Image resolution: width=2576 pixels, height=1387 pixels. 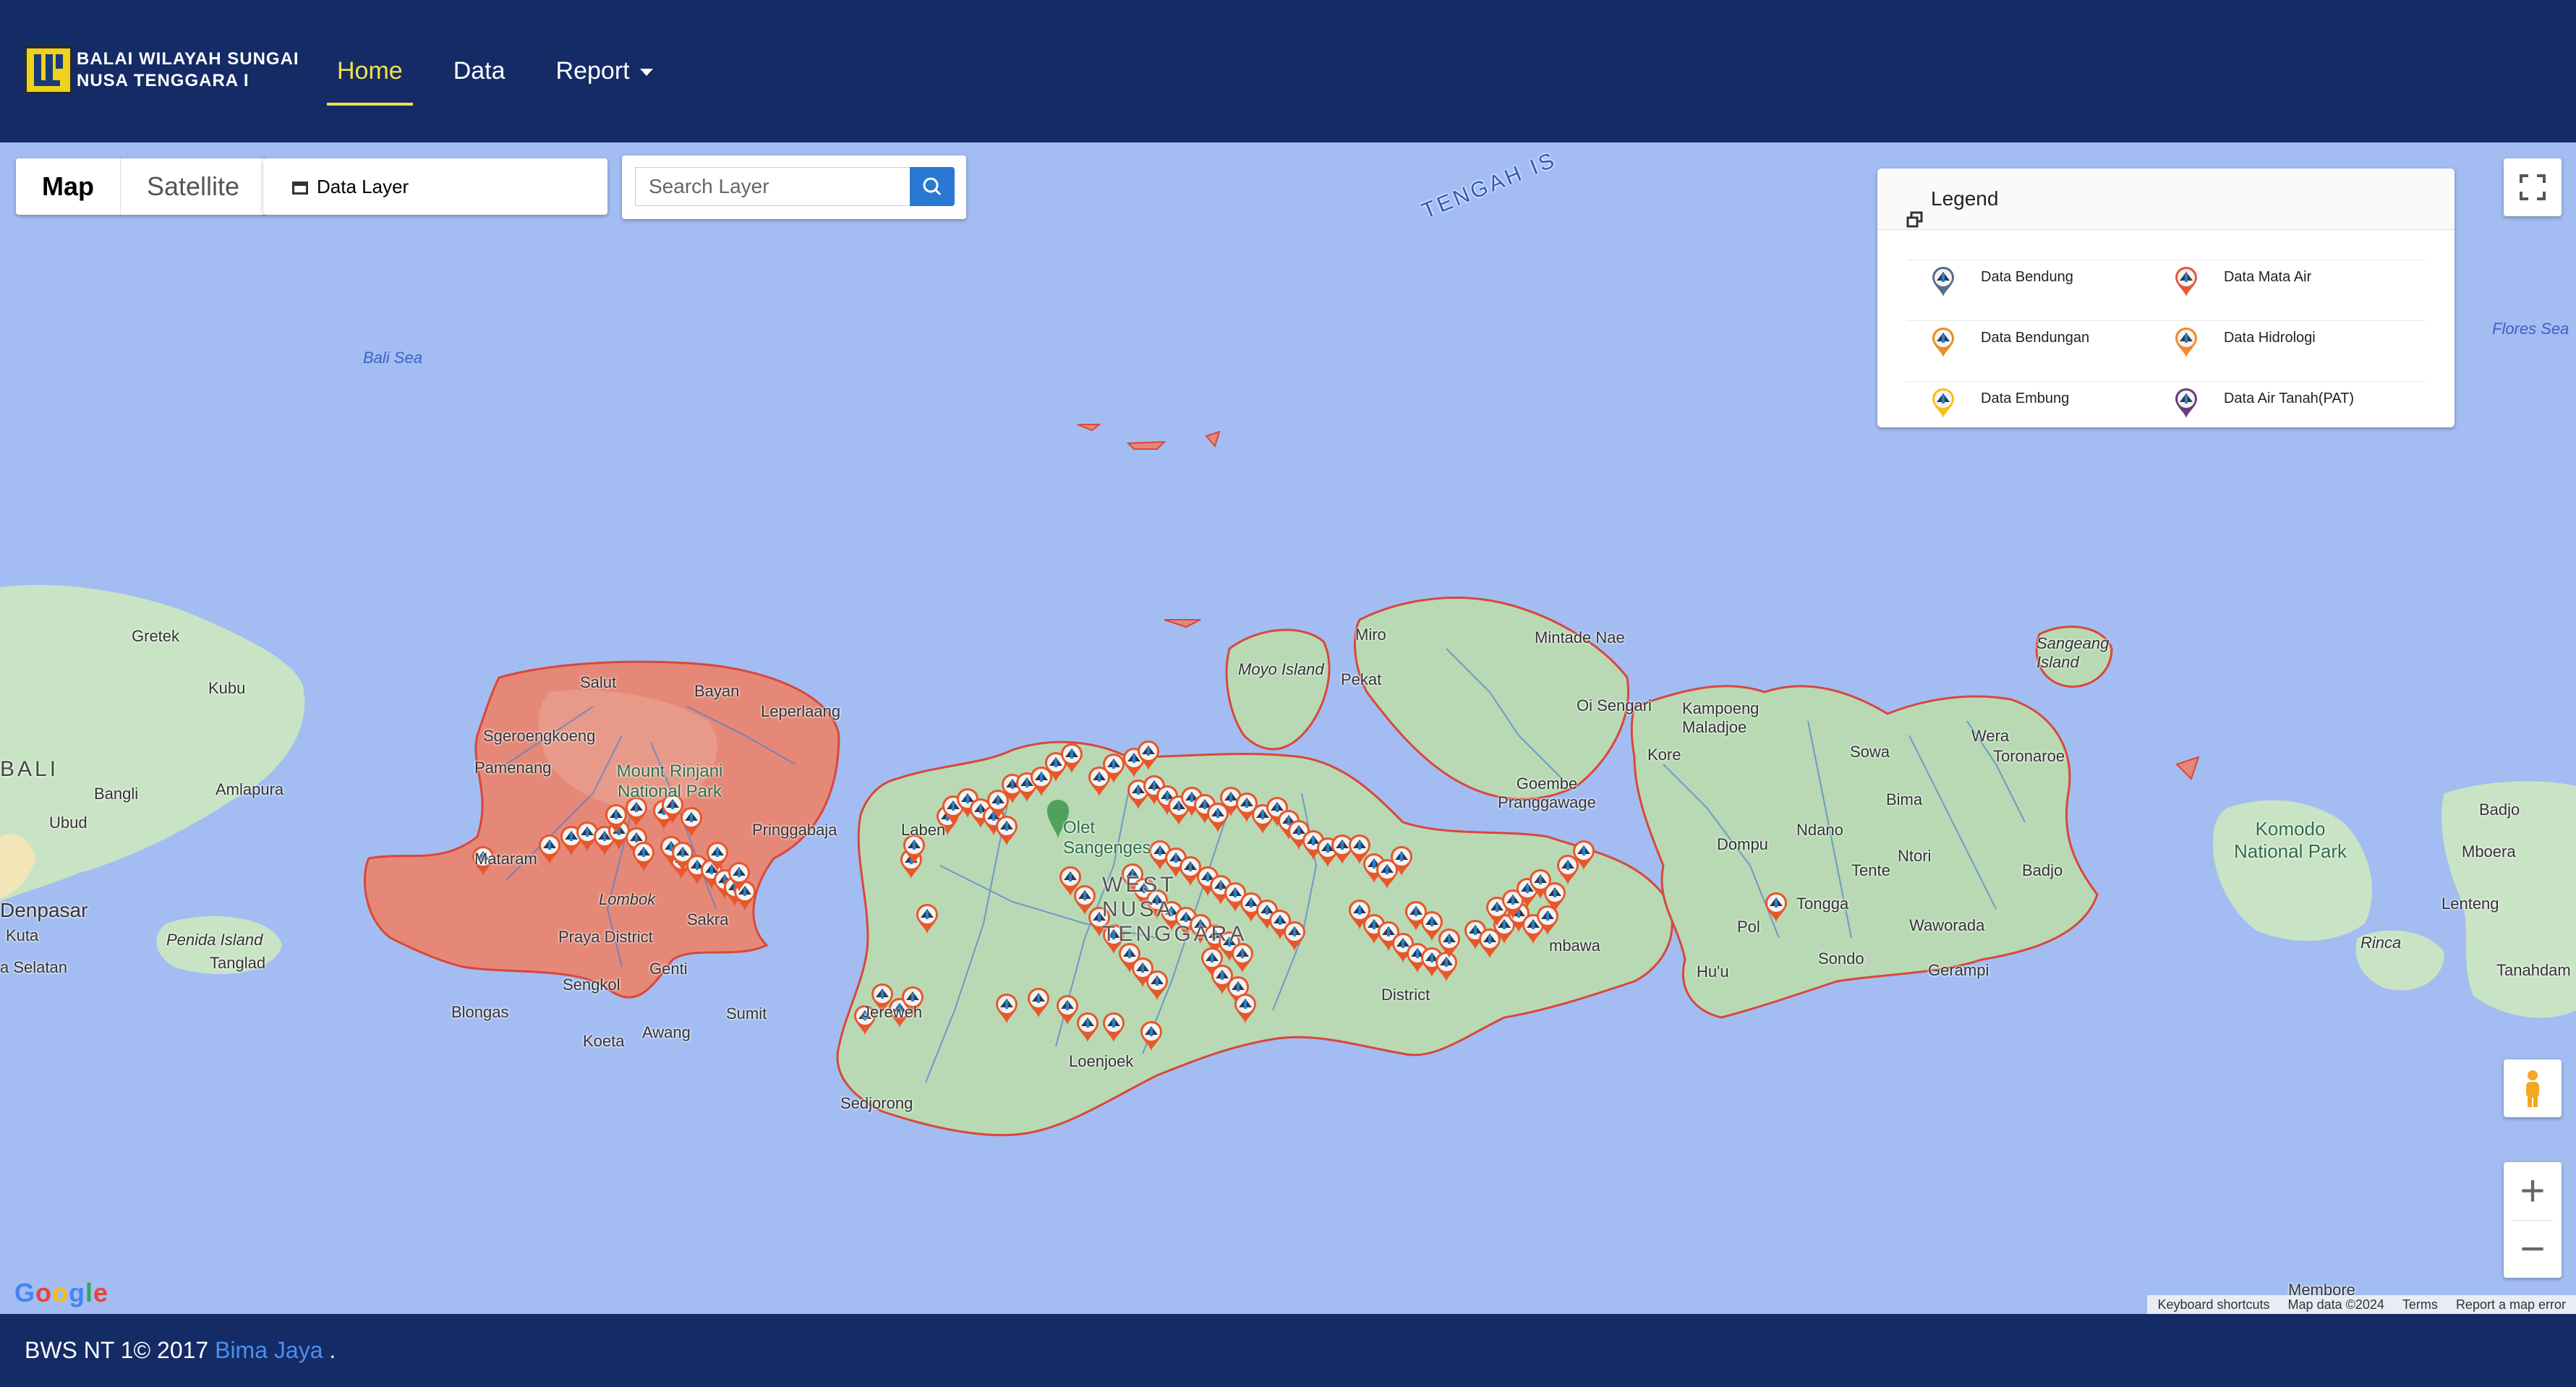 What do you see at coordinates (1361, 679) in the screenshot?
I see `label-pekat: Pekat` at bounding box center [1361, 679].